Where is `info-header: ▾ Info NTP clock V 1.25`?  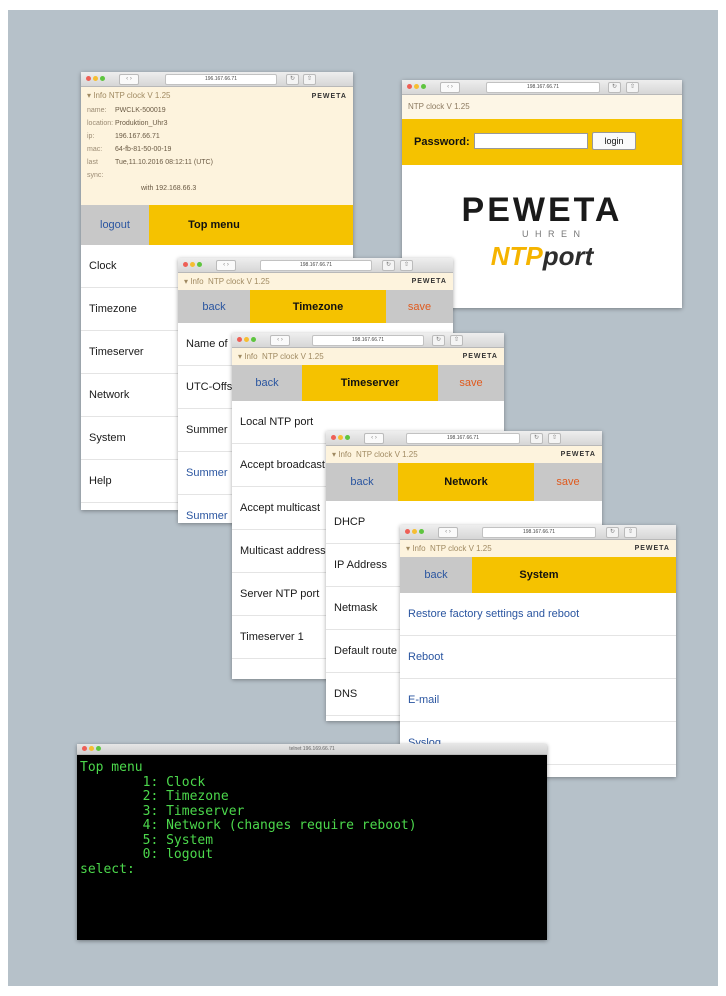
info-header: ▾ Info NTP clock V 1.25 is located at coordinates (217, 95).